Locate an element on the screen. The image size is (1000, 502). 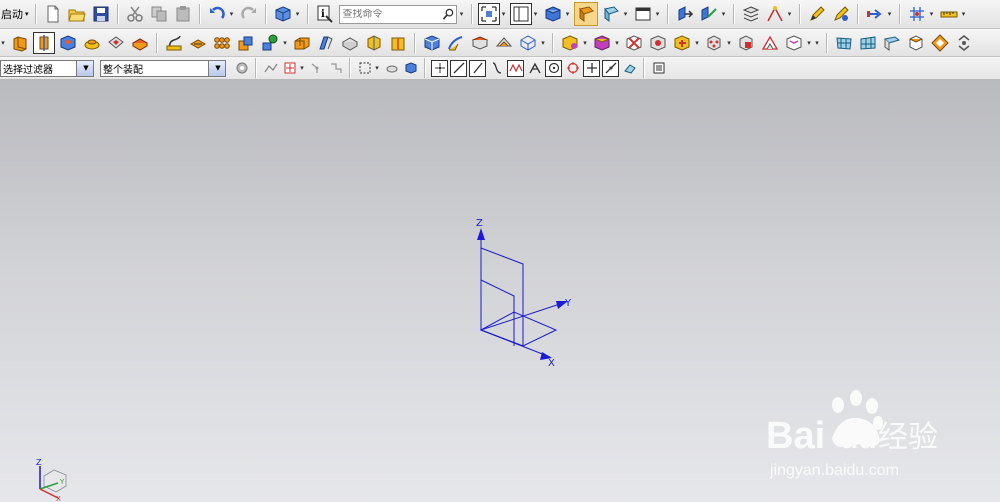
wireframe-button is located at coordinates (528, 43).